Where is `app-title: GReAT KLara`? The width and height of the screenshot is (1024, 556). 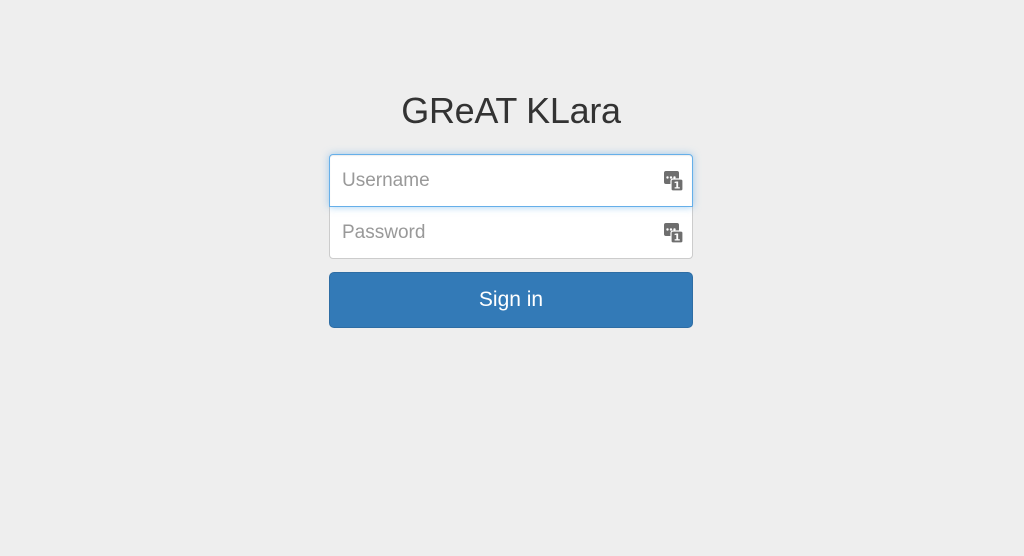 app-title: GReAT KLara is located at coordinates (511, 110).